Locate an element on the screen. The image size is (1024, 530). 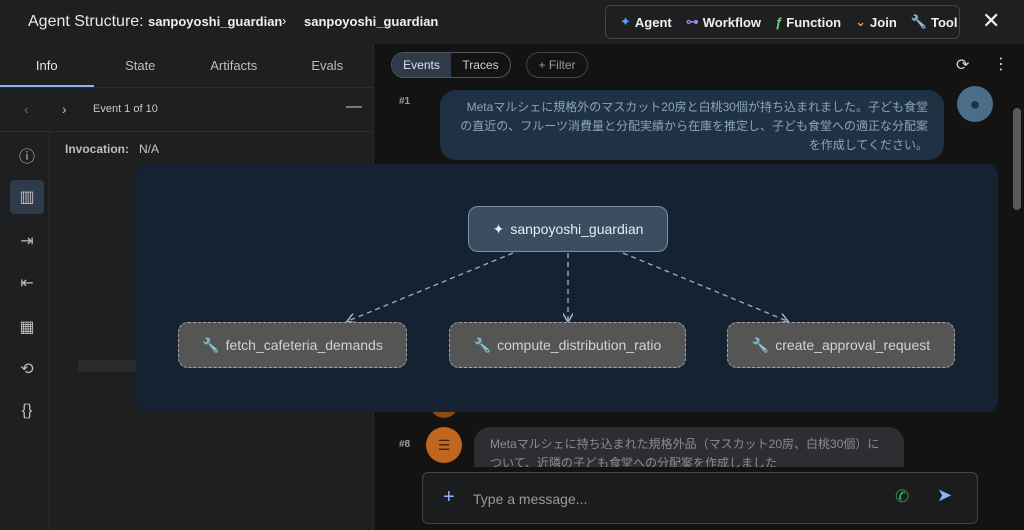
graph-node-tool: 🔧 compute_distribution_ratio is located at coordinates (567, 345).